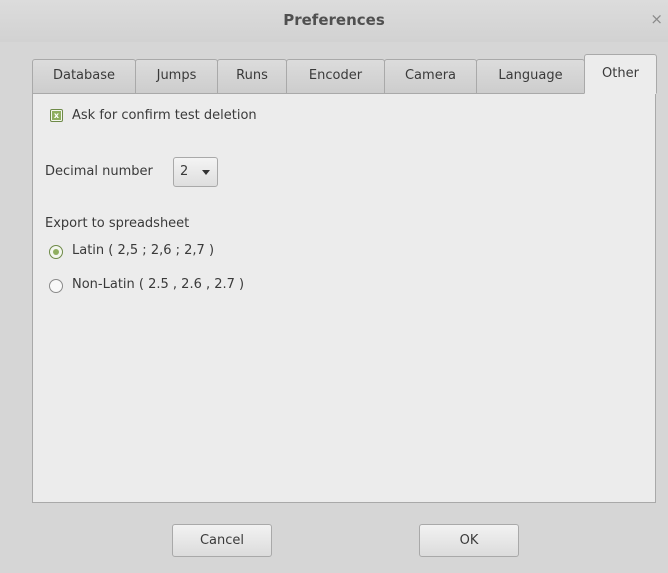 Image resolution: width=668 pixels, height=573 pixels. I want to click on tab-database: Database, so click(84, 76).